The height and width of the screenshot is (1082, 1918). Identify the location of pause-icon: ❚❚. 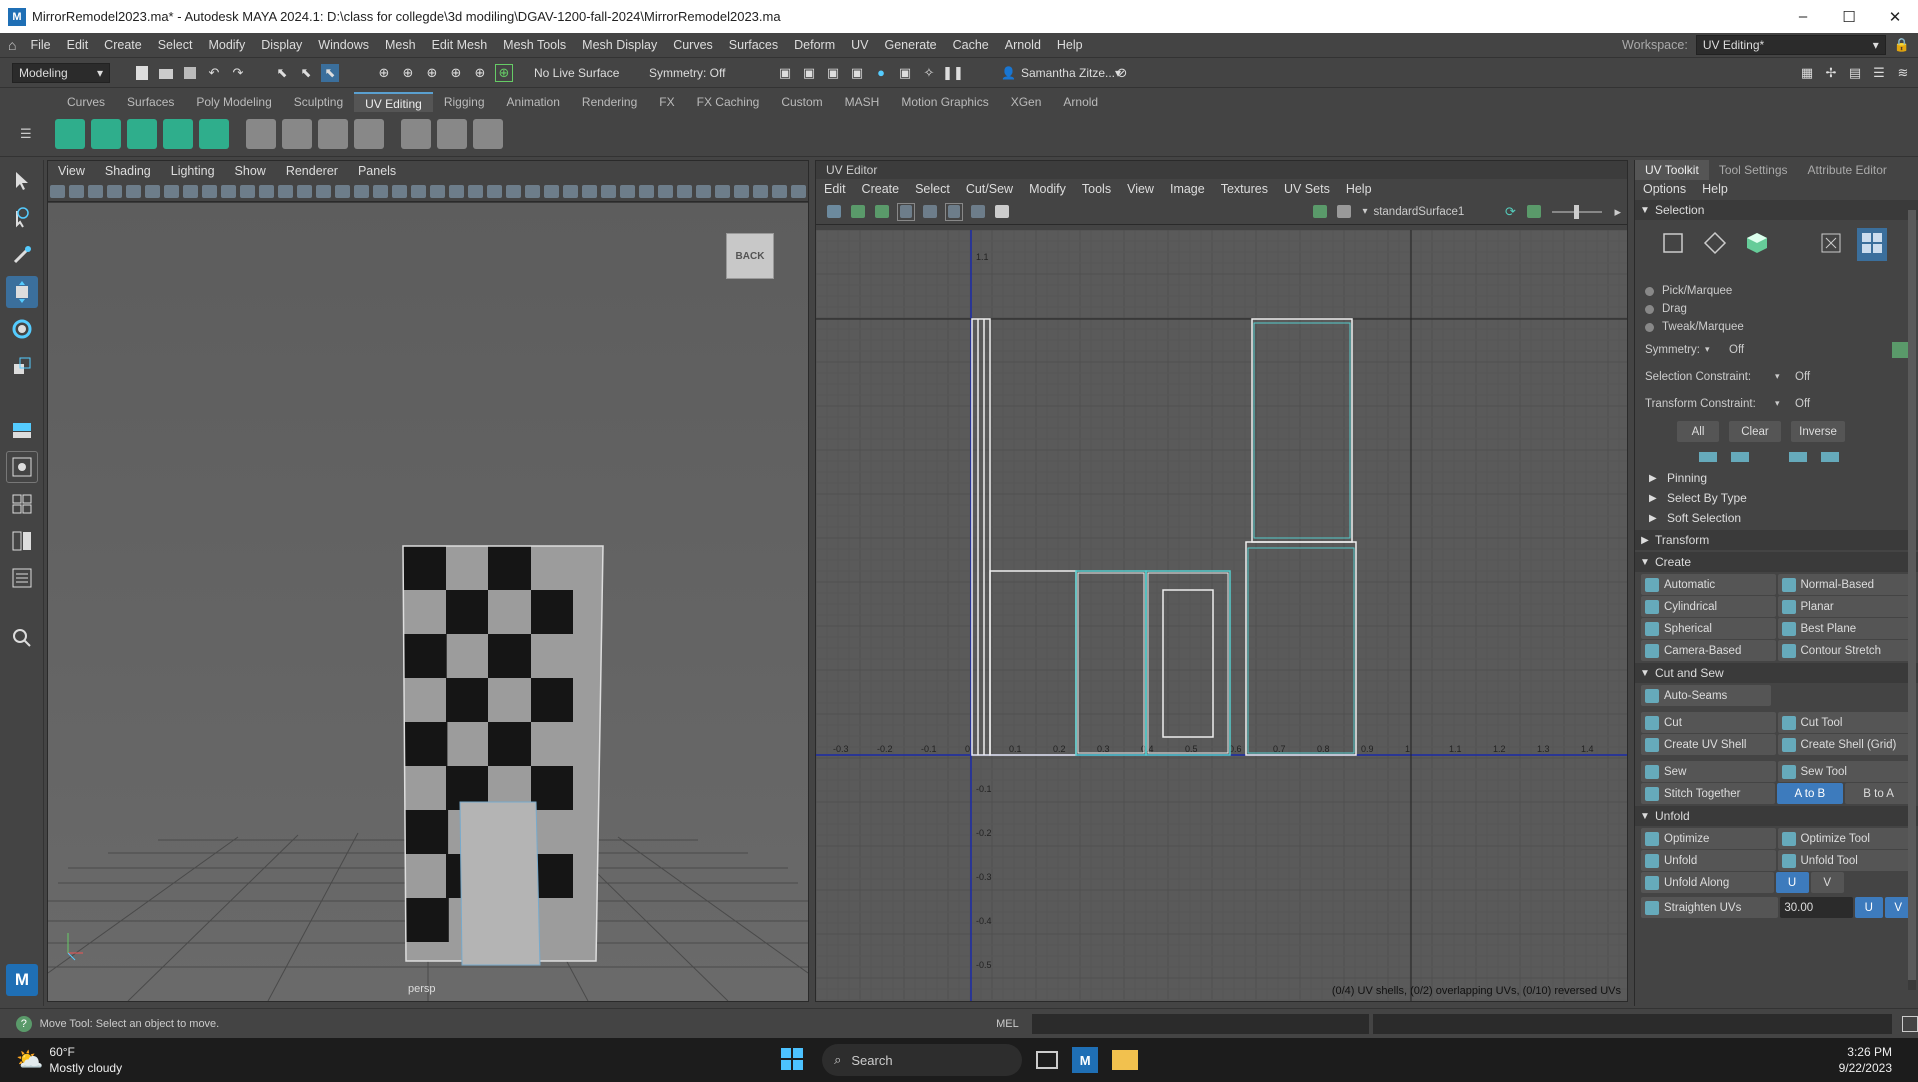
(953, 73).